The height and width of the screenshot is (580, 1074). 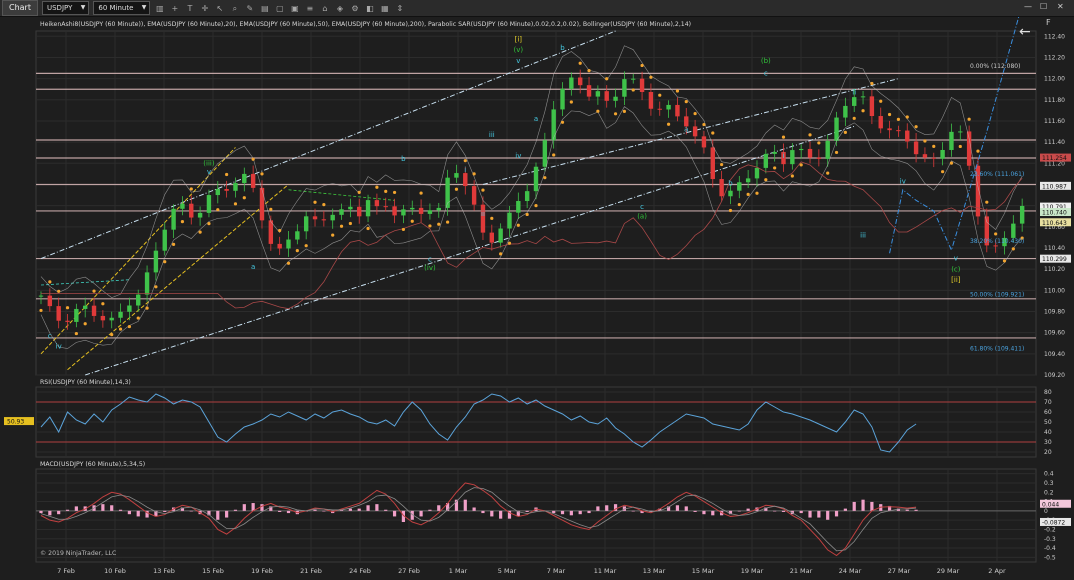 I want to click on wave-label: (v), so click(x=519, y=50).